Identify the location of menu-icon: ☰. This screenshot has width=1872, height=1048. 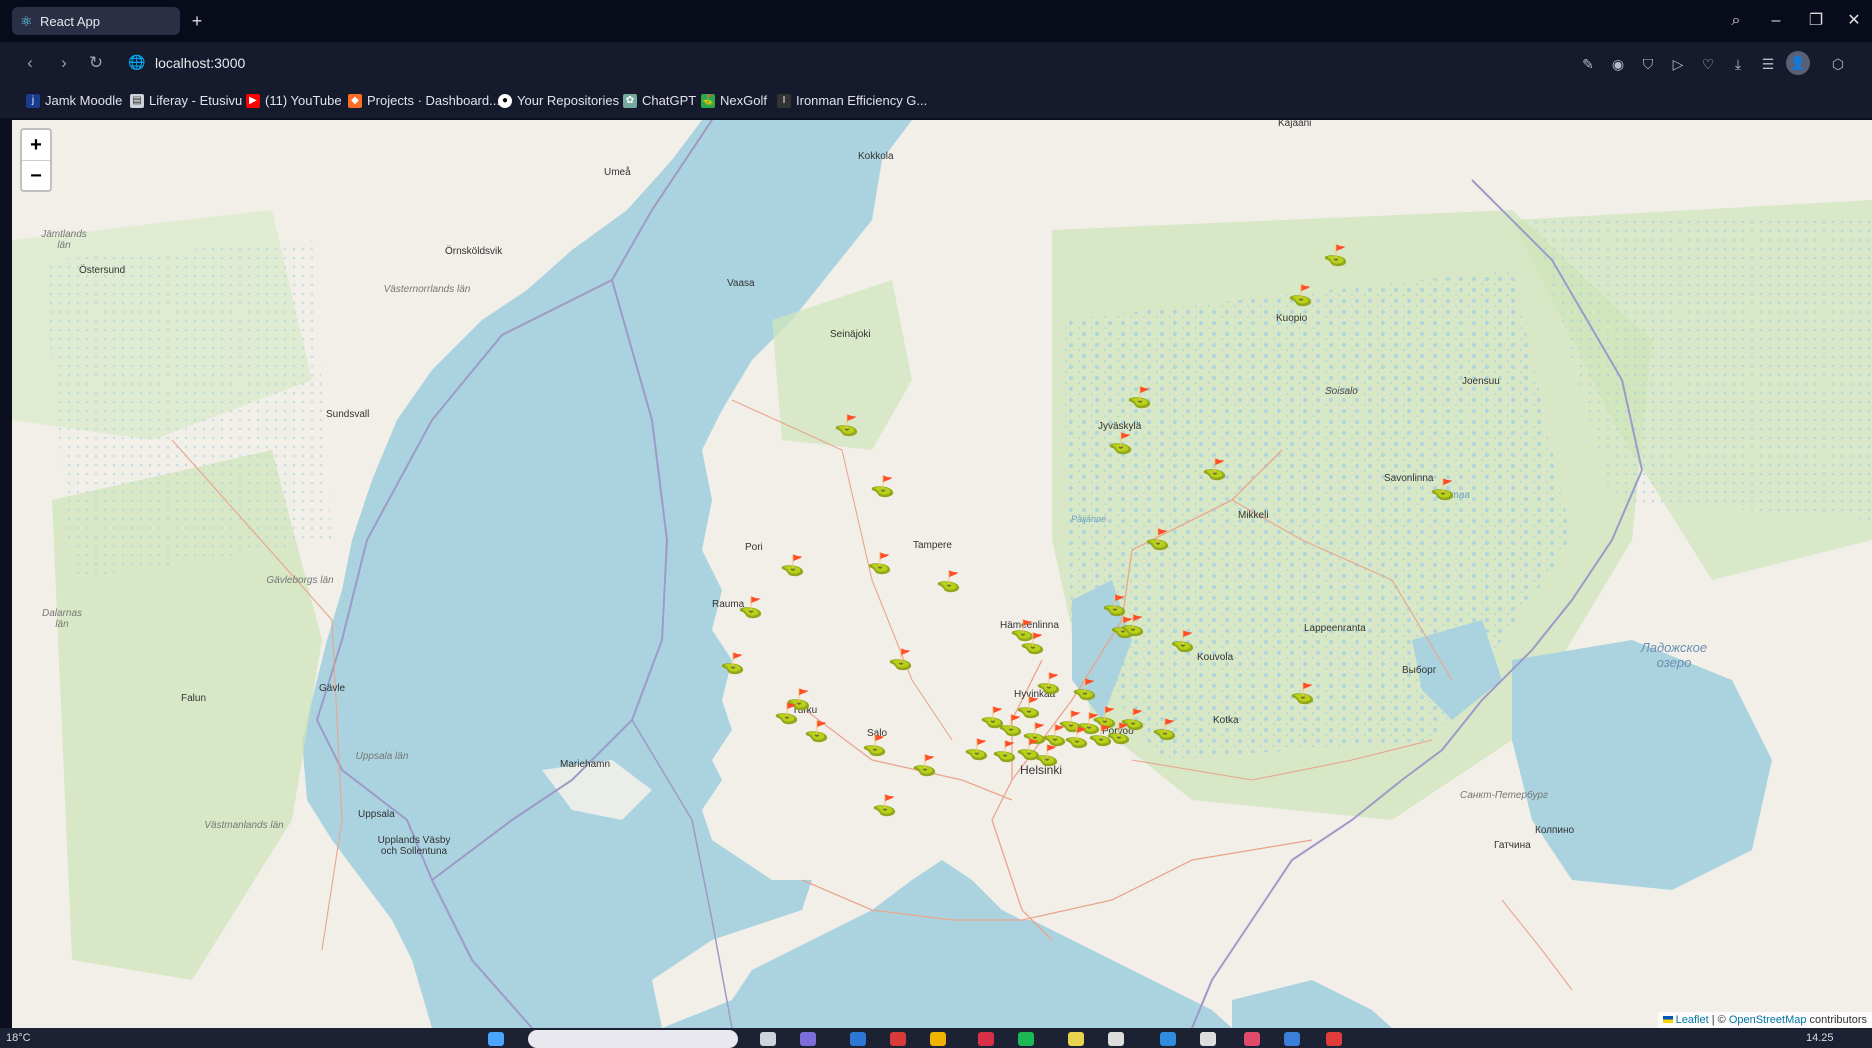
(1768, 64).